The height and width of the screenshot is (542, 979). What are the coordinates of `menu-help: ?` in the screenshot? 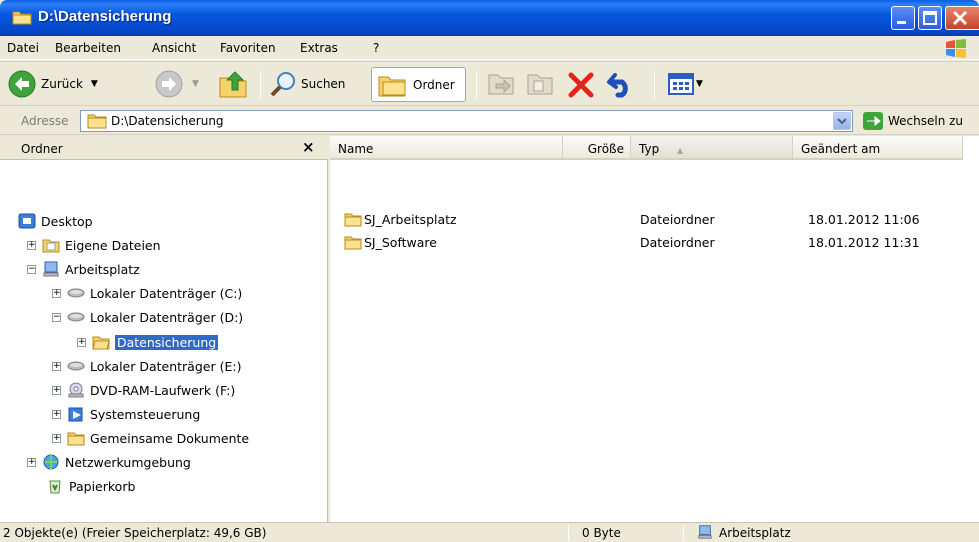 It's located at (376, 48).